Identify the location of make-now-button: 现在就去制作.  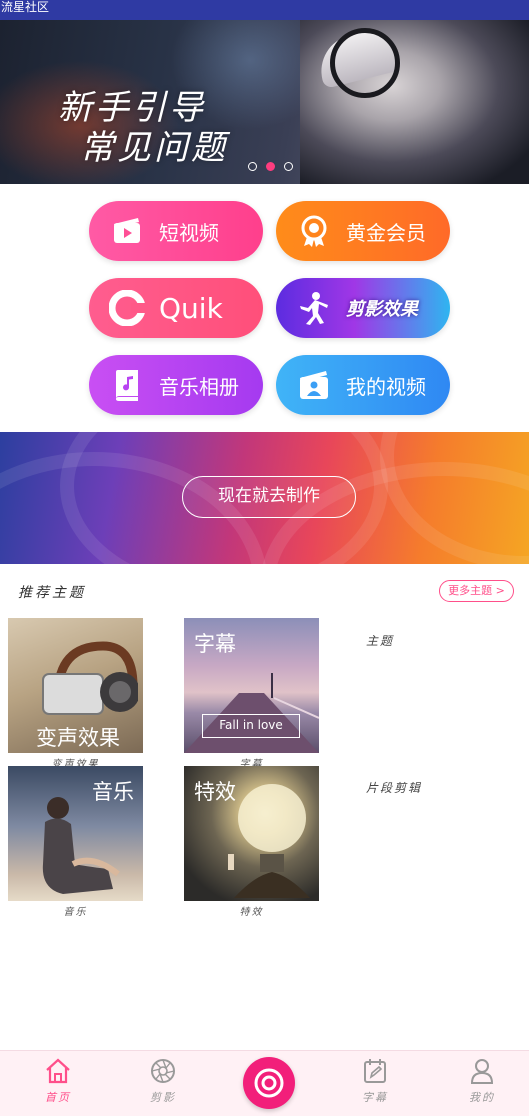
(269, 497).